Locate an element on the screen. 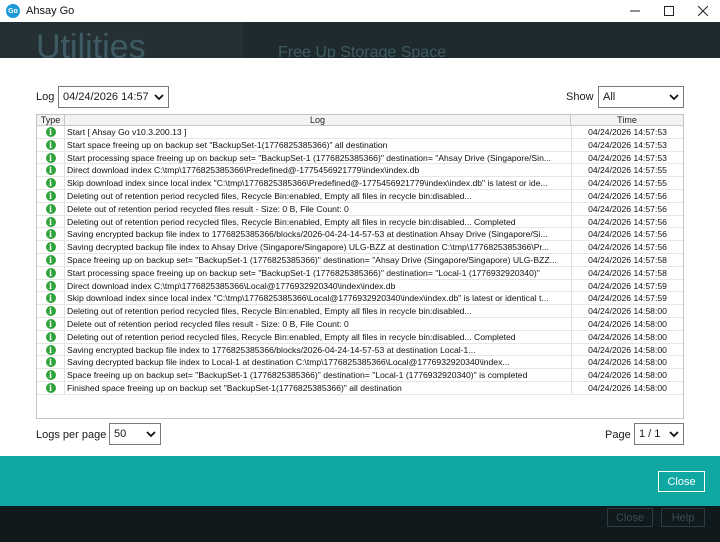  column-header-log: Log is located at coordinates (318, 120).